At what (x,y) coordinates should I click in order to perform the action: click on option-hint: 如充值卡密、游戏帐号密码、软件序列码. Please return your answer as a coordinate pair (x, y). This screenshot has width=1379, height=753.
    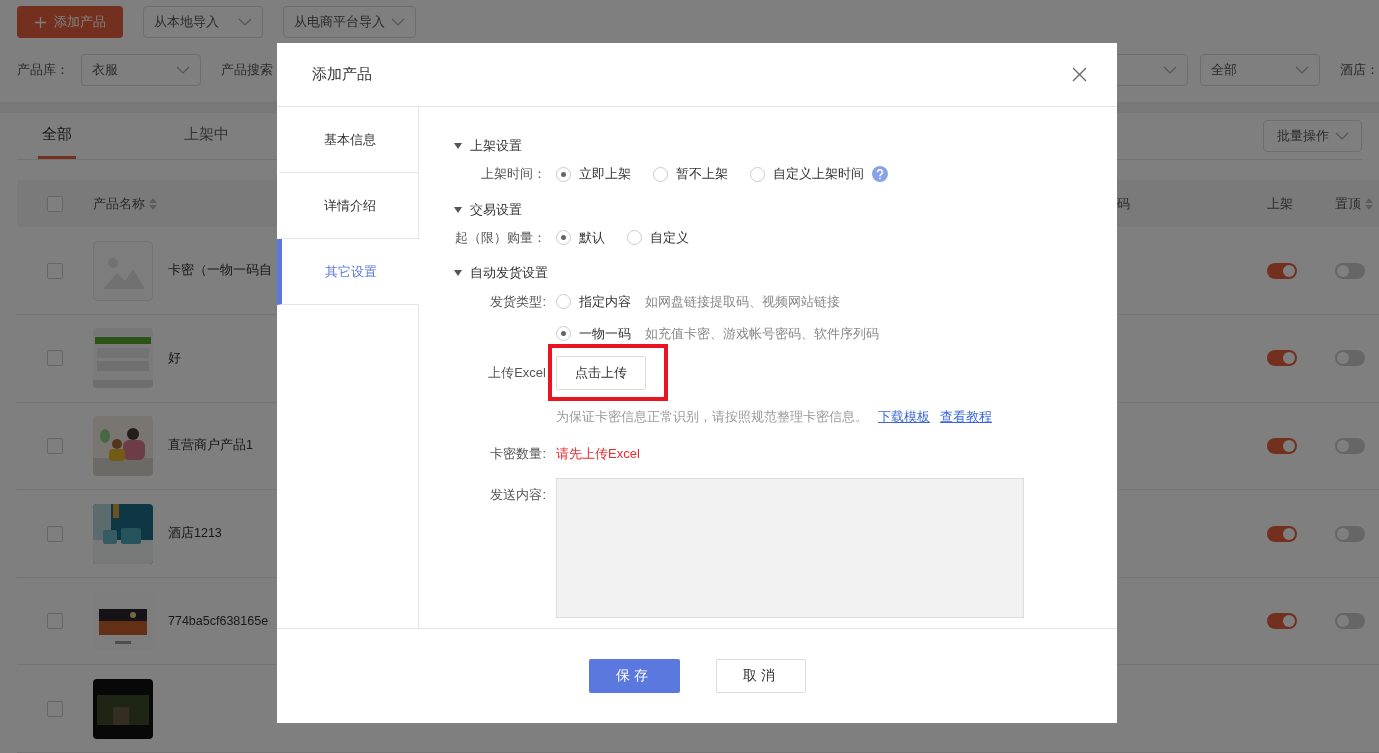
    Looking at the image, I should click on (762, 333).